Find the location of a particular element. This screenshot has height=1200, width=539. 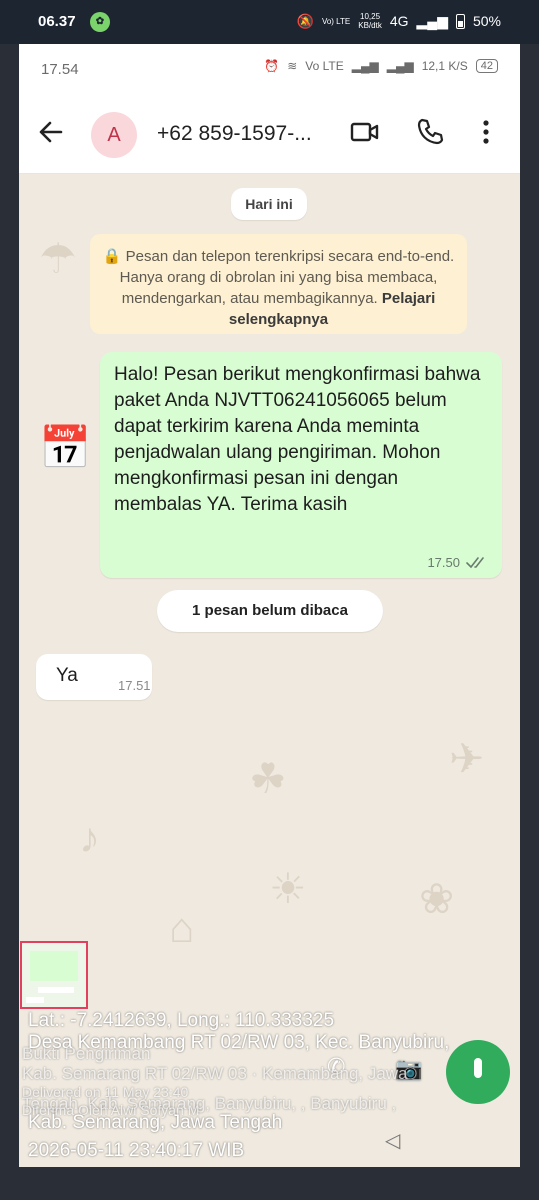

lock-icon: 🔒 is located at coordinates (112, 256).